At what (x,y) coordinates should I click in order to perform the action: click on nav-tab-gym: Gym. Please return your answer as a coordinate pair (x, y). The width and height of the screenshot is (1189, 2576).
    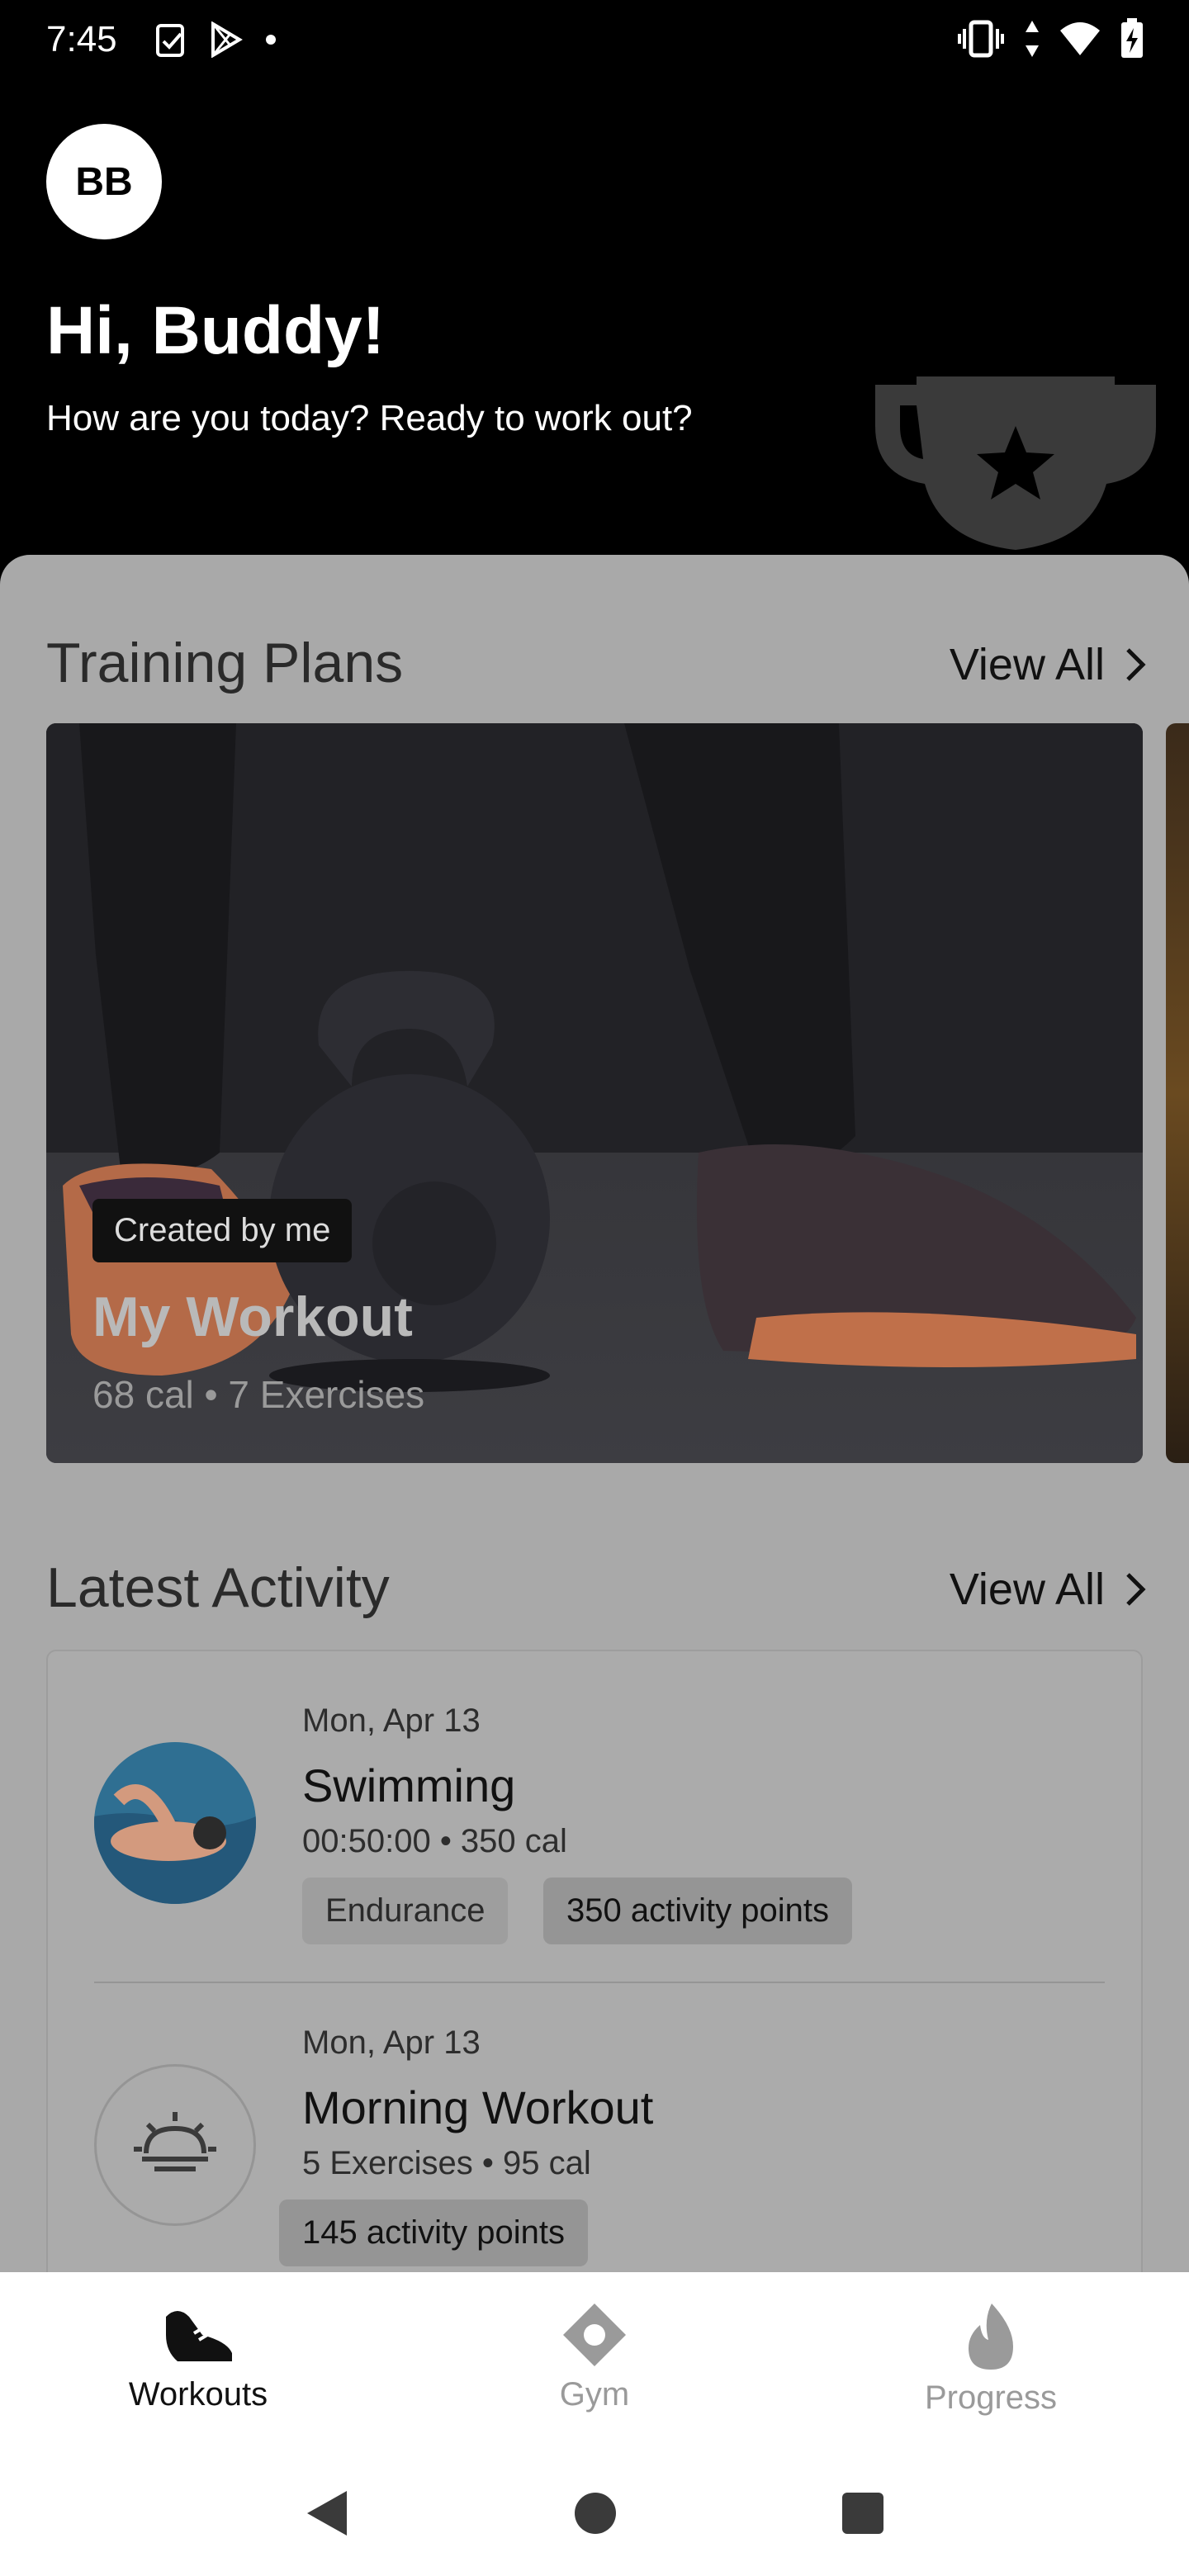
    Looking at the image, I should click on (594, 2361).